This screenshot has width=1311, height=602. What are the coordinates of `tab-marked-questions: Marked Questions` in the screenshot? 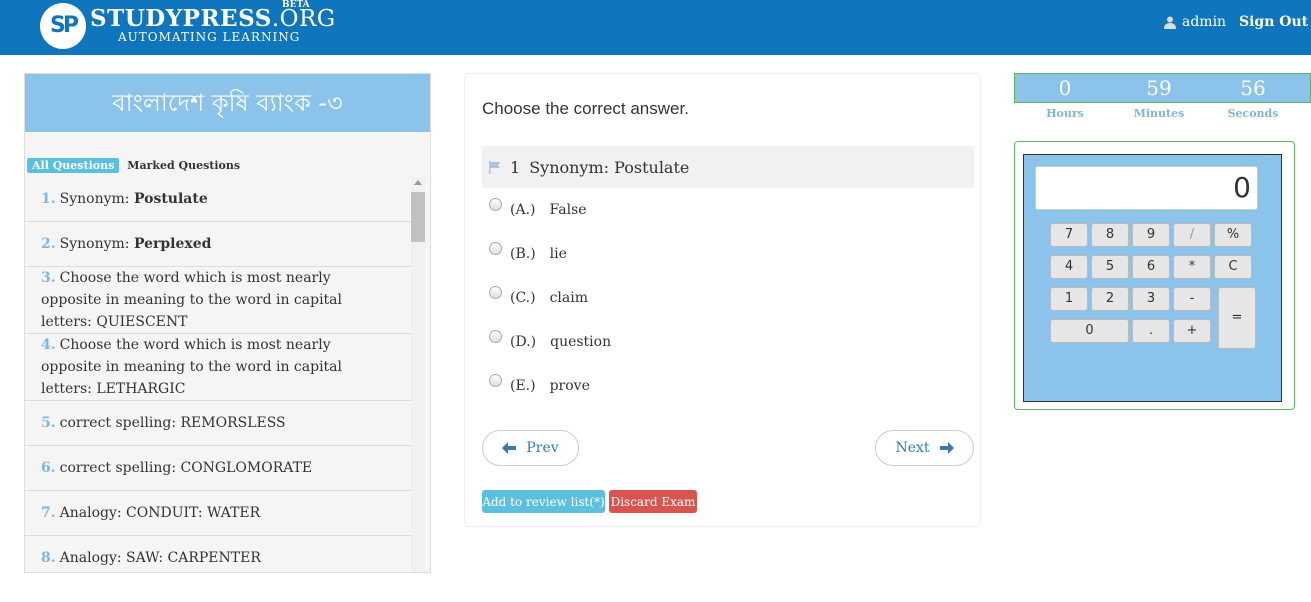 It's located at (183, 165).